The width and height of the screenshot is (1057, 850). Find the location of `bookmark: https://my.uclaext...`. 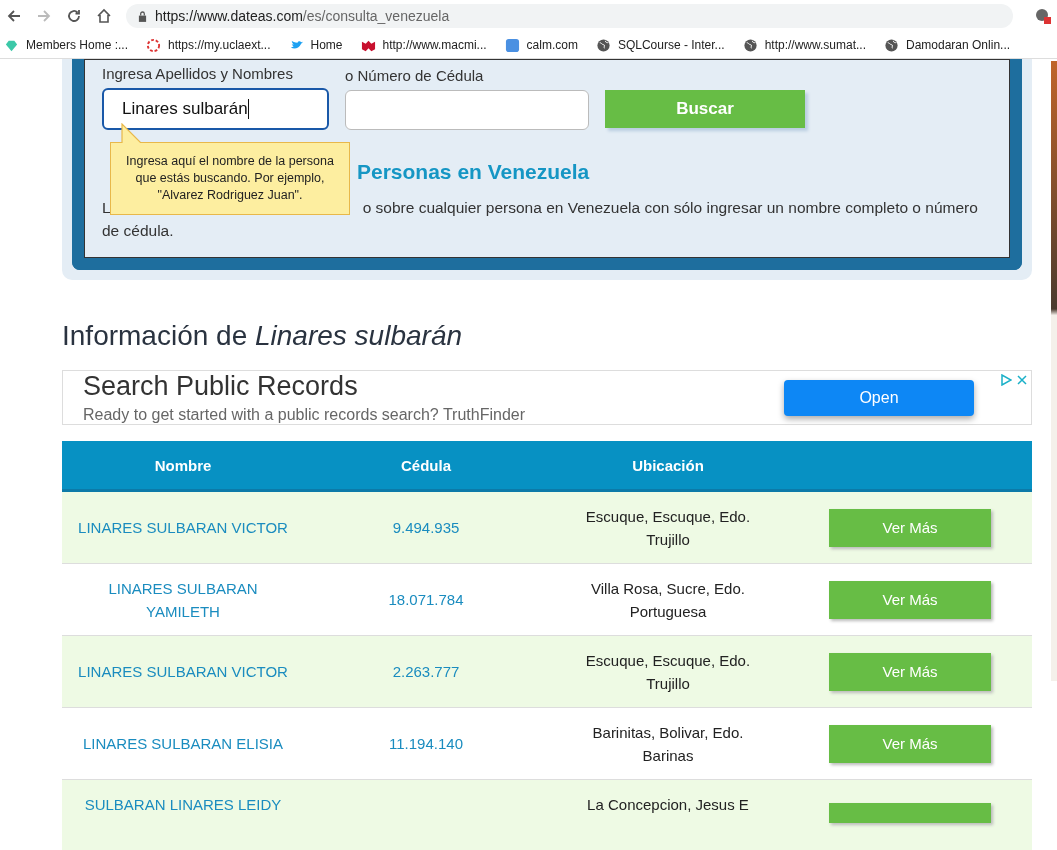

bookmark: https://my.uclaext... is located at coordinates (208, 45).